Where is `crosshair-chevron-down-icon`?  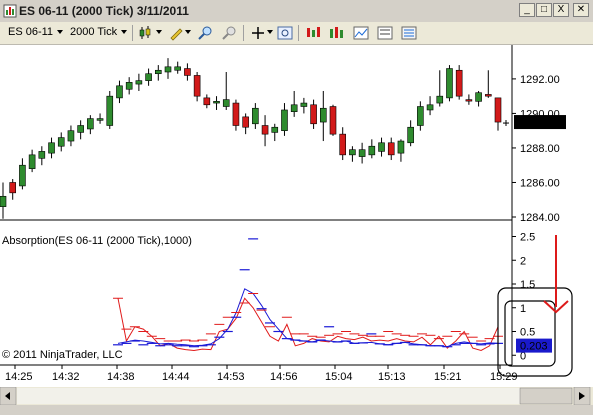
crosshair-chevron-down-icon is located at coordinates (270, 32).